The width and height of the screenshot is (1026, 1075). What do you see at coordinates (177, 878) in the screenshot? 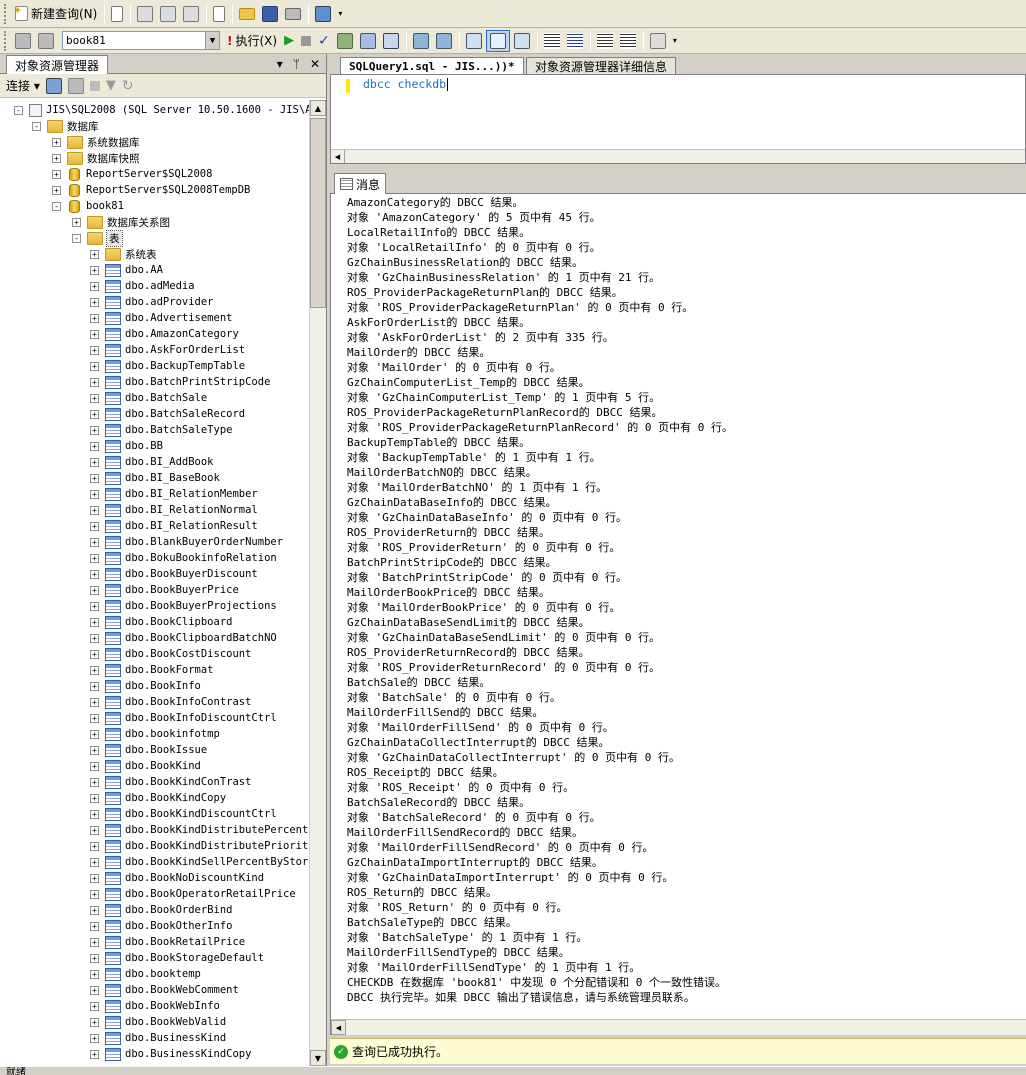
I see `tree-node: + dbo.BookNoDiscountKind` at bounding box center [177, 878].